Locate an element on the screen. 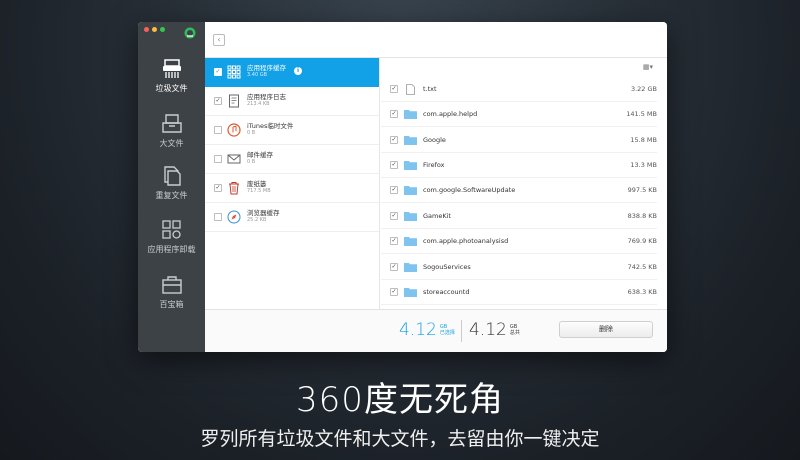  delete-button: 删除 is located at coordinates (606, 329).